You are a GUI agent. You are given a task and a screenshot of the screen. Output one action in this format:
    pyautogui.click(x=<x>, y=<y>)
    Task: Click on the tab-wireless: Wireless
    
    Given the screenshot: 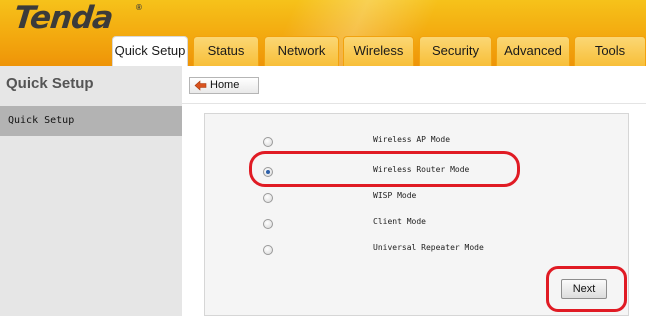 What is the action you would take?
    pyautogui.click(x=378, y=51)
    